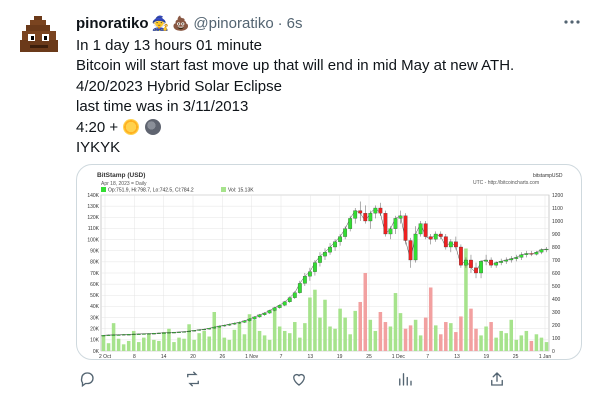 This screenshot has width=598, height=400. I want to click on chart-title: BitStamp (USD), so click(121, 175).